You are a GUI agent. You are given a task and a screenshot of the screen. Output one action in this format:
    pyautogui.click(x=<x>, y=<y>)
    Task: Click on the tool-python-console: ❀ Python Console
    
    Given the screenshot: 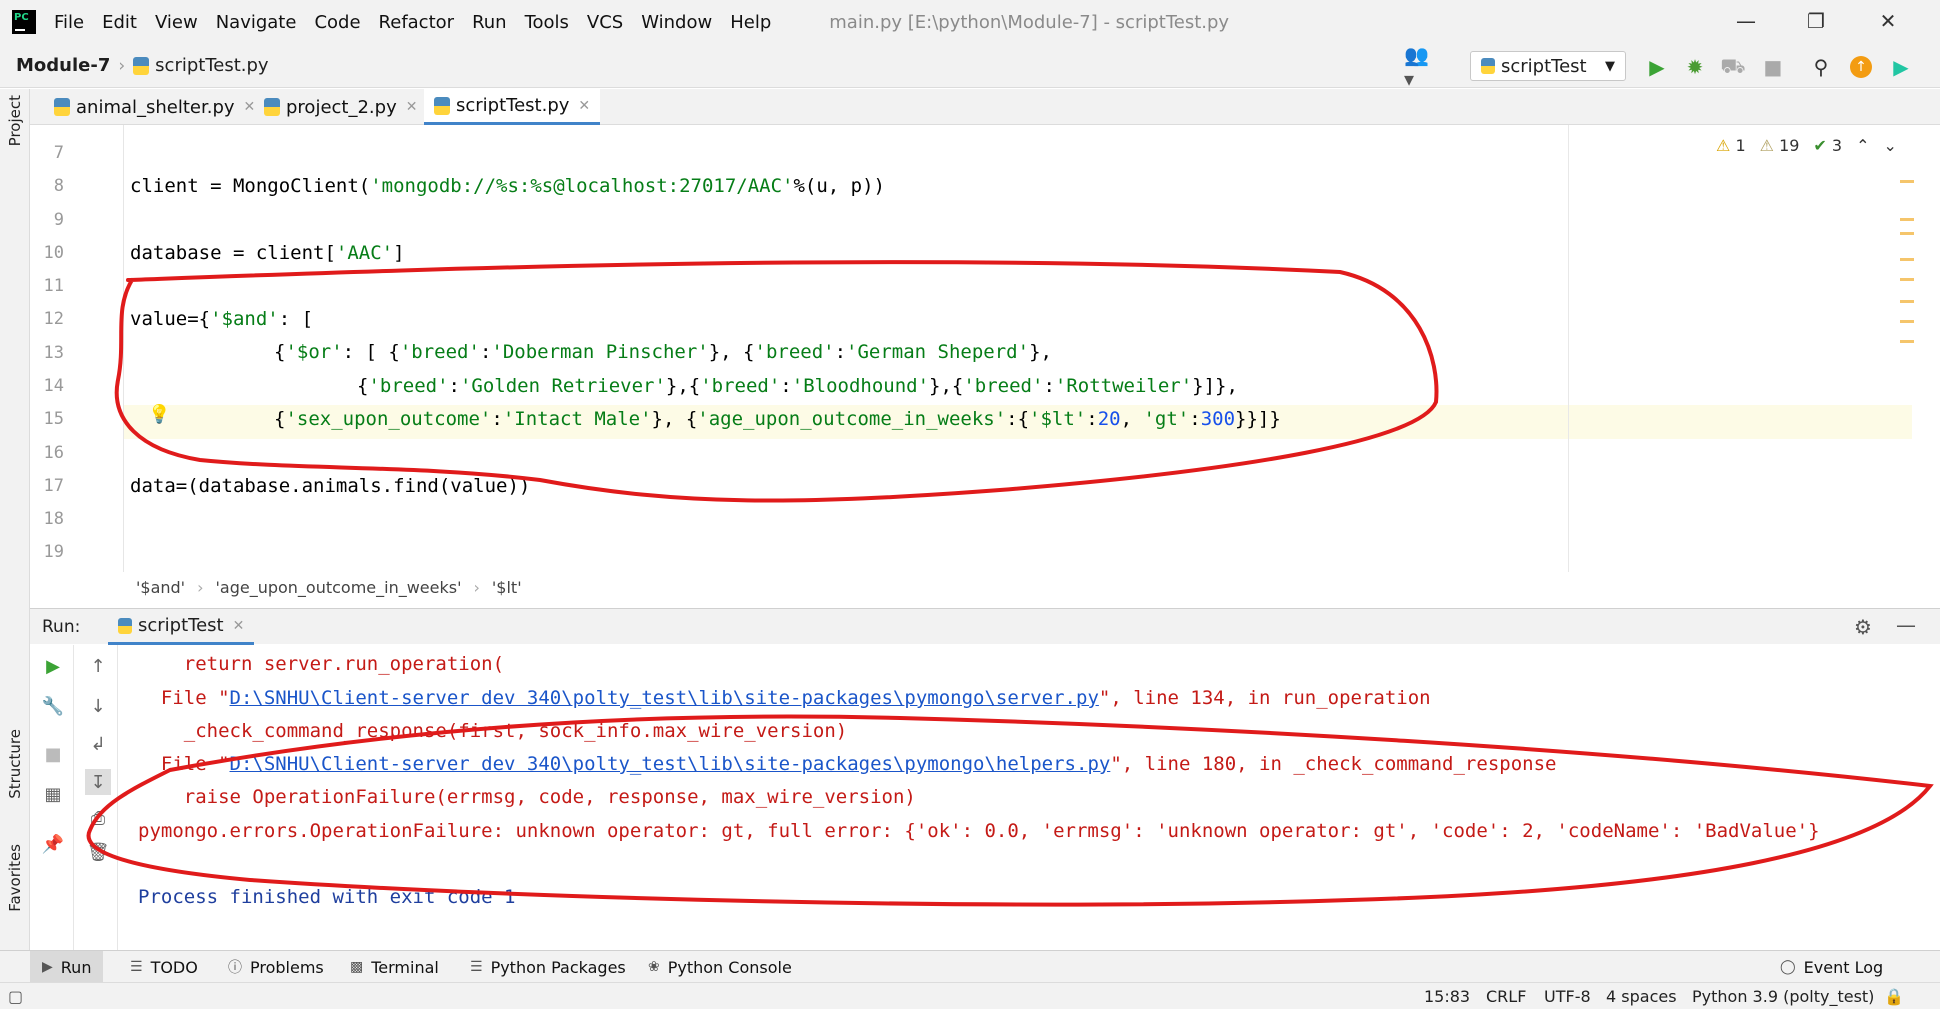 What is the action you would take?
    pyautogui.click(x=720, y=967)
    